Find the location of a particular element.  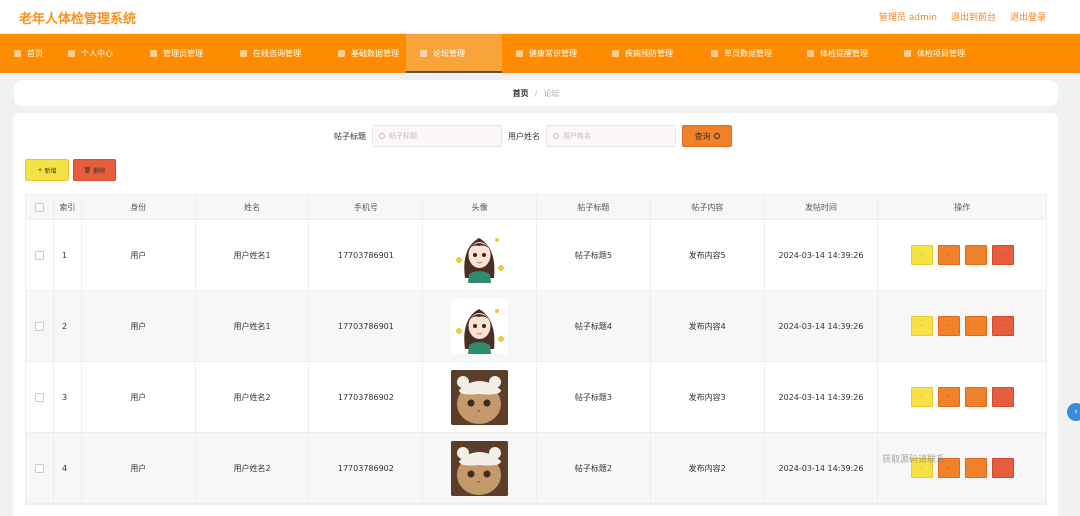

search-row: 帖子标题 帖子标题 用户姓名 用户姓名 查询 is located at coordinates (535, 136).